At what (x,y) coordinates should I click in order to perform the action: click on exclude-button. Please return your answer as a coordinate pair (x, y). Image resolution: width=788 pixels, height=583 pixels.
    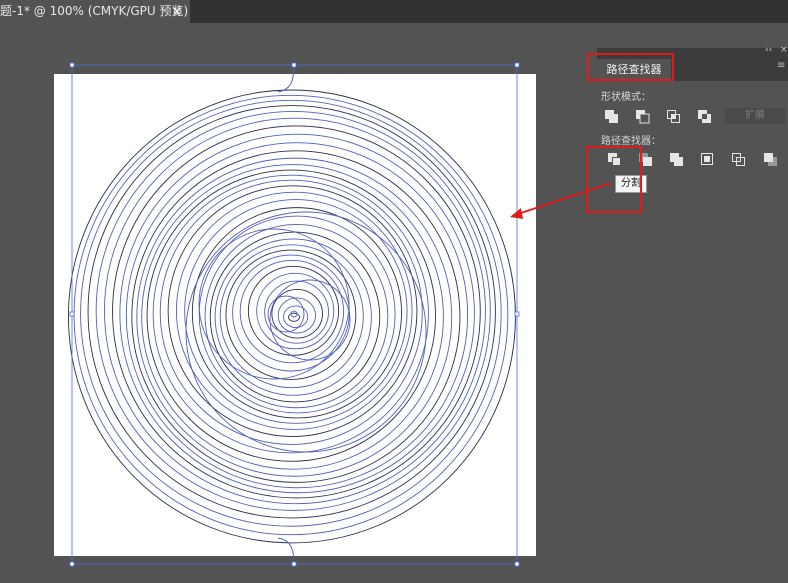
    Looking at the image, I should click on (705, 117).